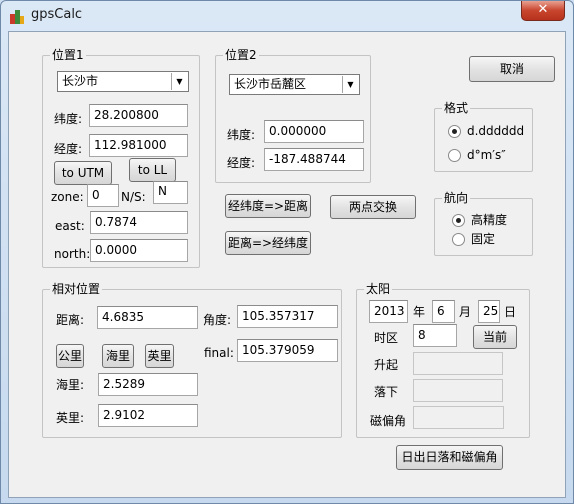  I want to click on position2-lat-input: 0.000000, so click(314, 131).